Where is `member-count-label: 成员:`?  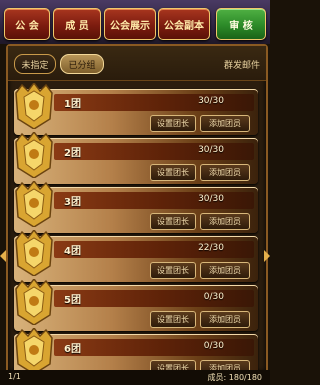 member-count-label: 成员: is located at coordinates (217, 377).